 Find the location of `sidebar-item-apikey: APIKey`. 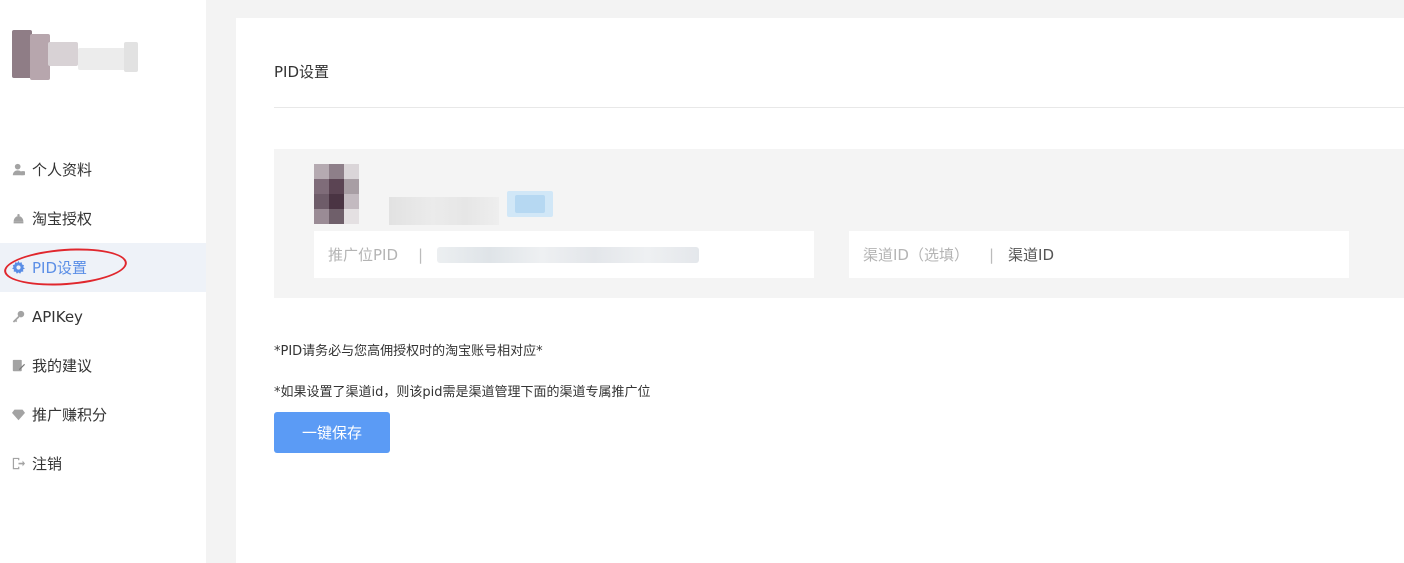

sidebar-item-apikey: APIKey is located at coordinates (103, 316).